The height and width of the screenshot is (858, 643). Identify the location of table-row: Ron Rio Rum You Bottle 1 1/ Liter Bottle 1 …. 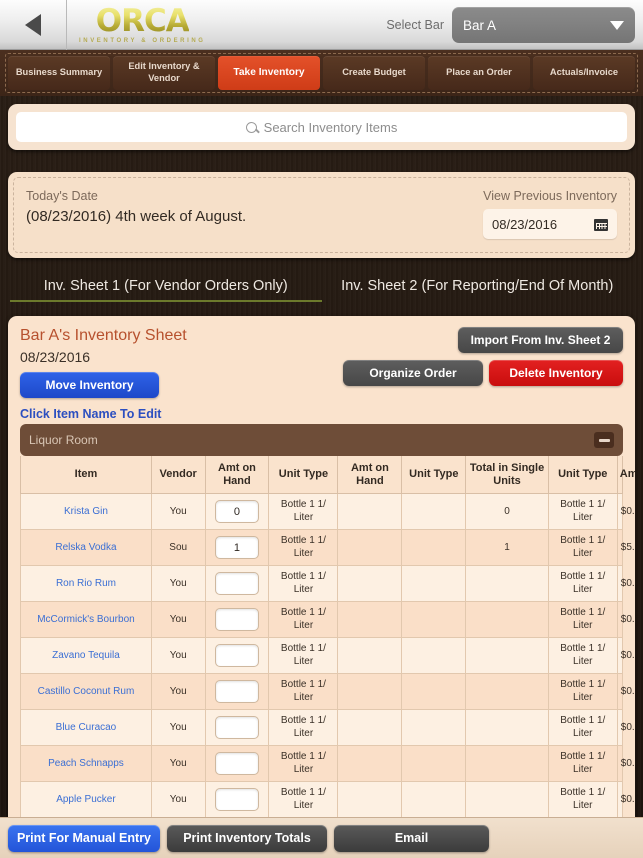
(327, 584).